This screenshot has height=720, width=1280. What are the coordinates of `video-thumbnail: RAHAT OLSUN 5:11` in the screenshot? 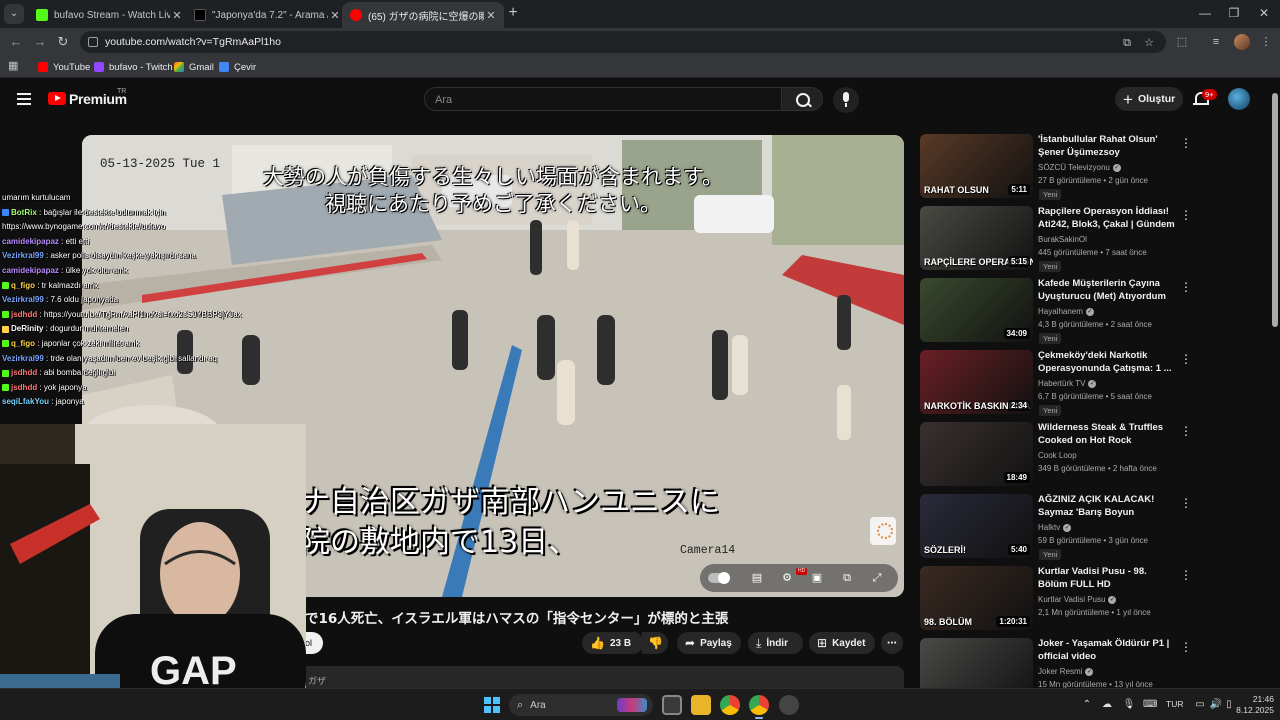 It's located at (976, 166).